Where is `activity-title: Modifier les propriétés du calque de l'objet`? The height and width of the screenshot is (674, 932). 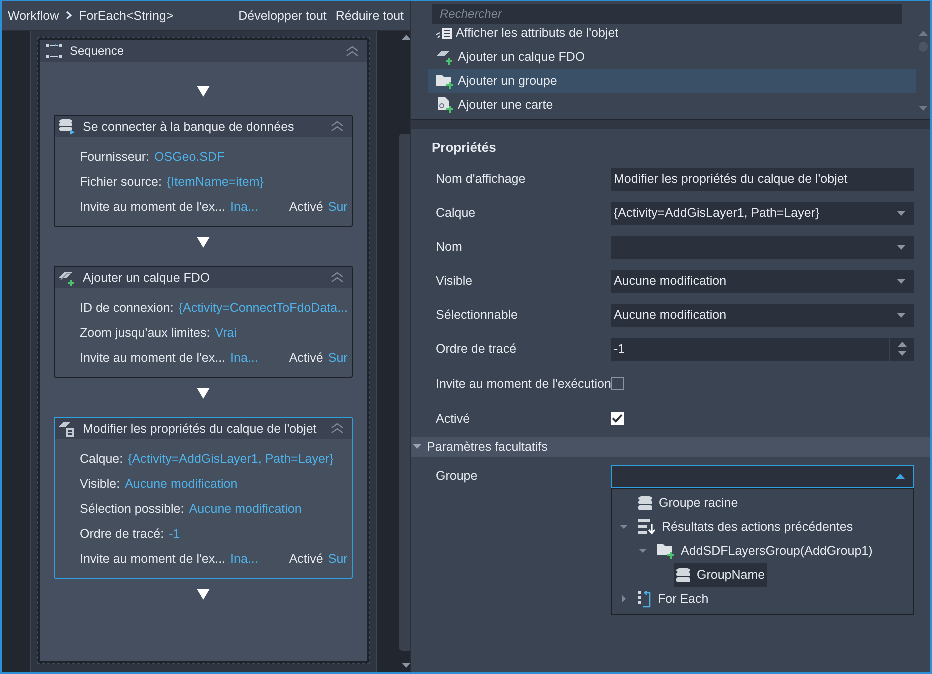 activity-title: Modifier les propriétés du calque de l'objet is located at coordinates (200, 429).